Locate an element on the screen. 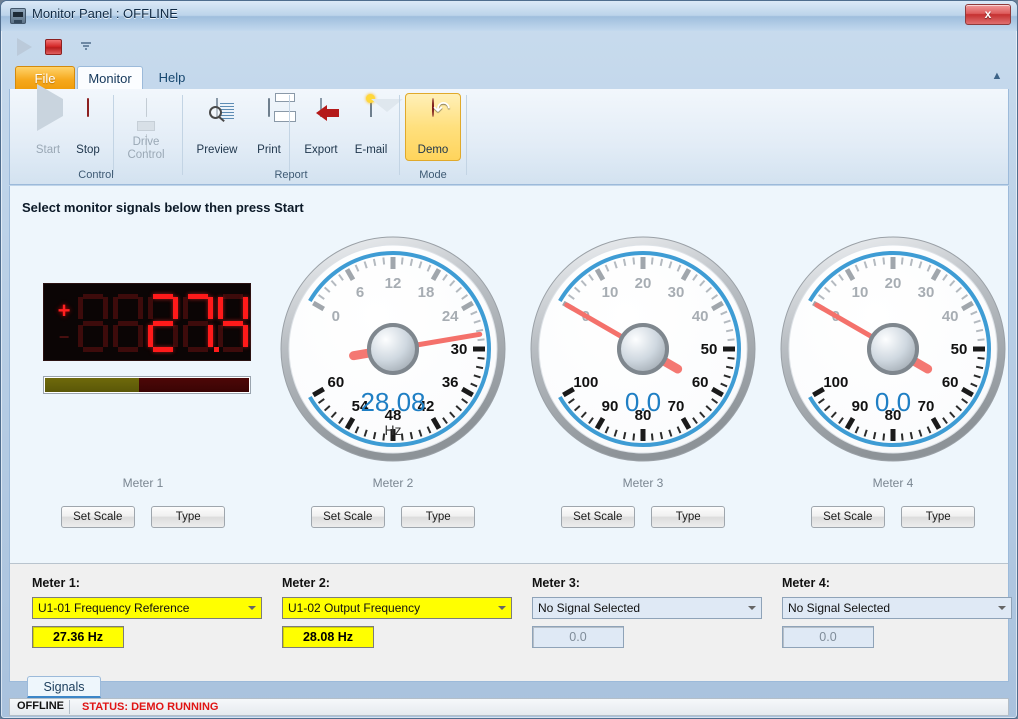  meter-3-type-button: Type is located at coordinates (688, 517).